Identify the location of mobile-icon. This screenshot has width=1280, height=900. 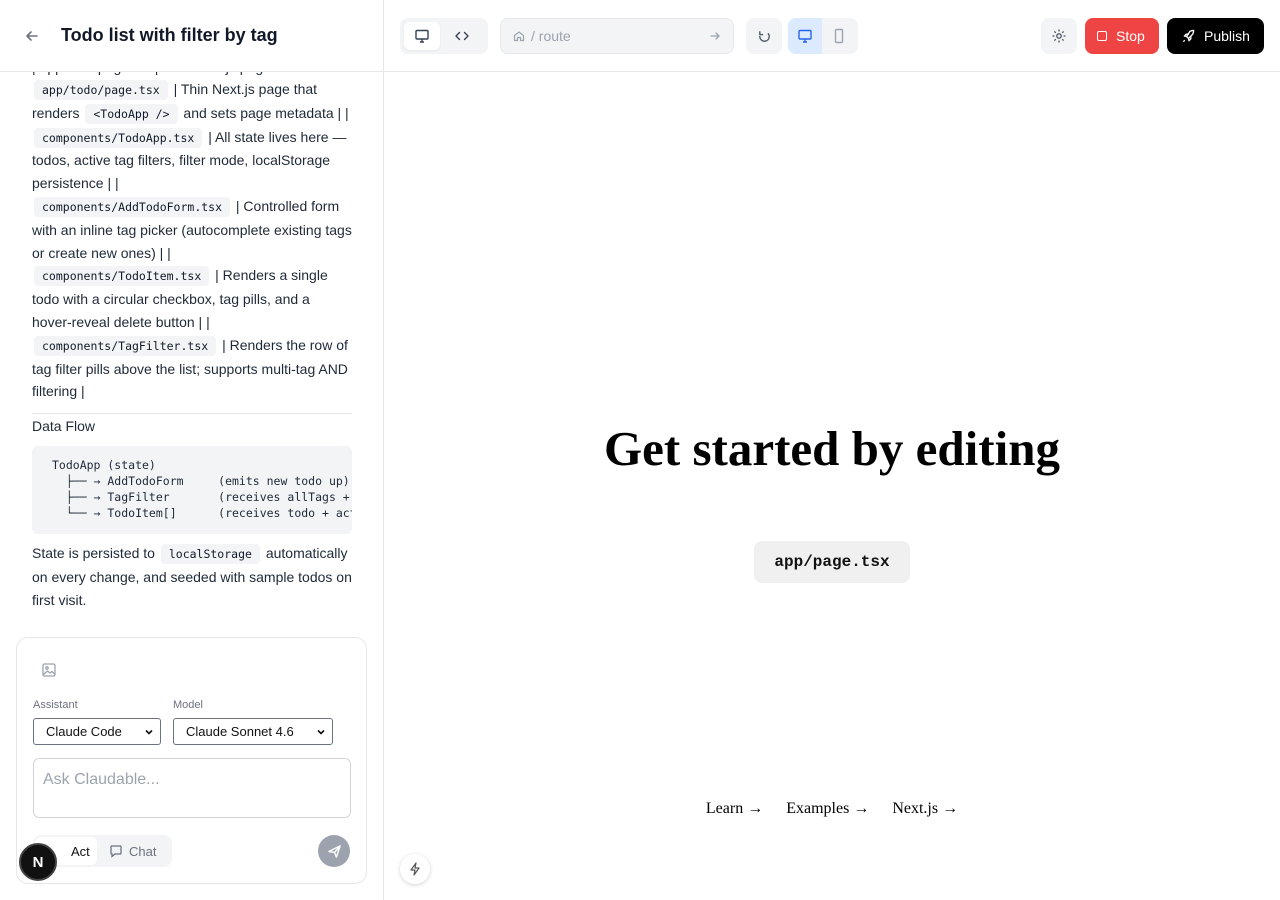
(839, 36).